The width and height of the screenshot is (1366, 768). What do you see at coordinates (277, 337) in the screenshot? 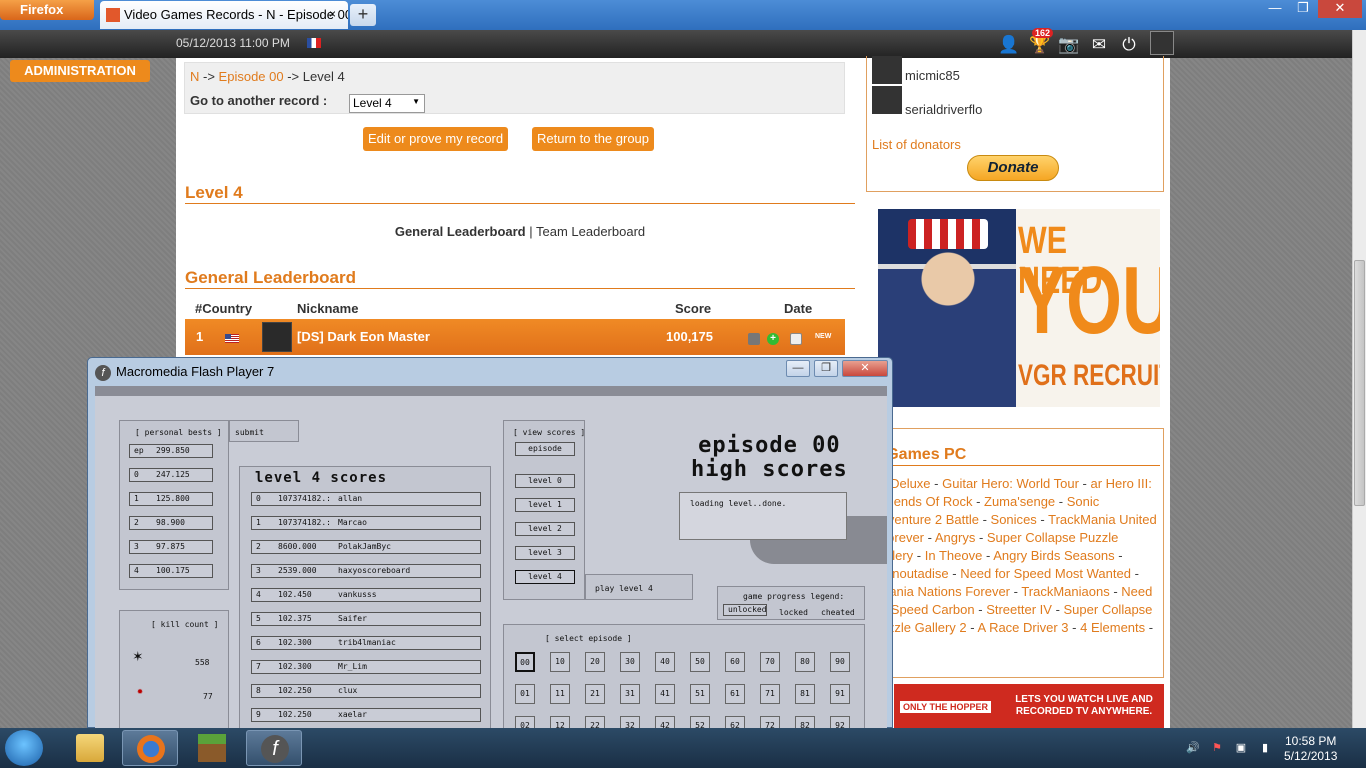
I see `player-avatar` at bounding box center [277, 337].